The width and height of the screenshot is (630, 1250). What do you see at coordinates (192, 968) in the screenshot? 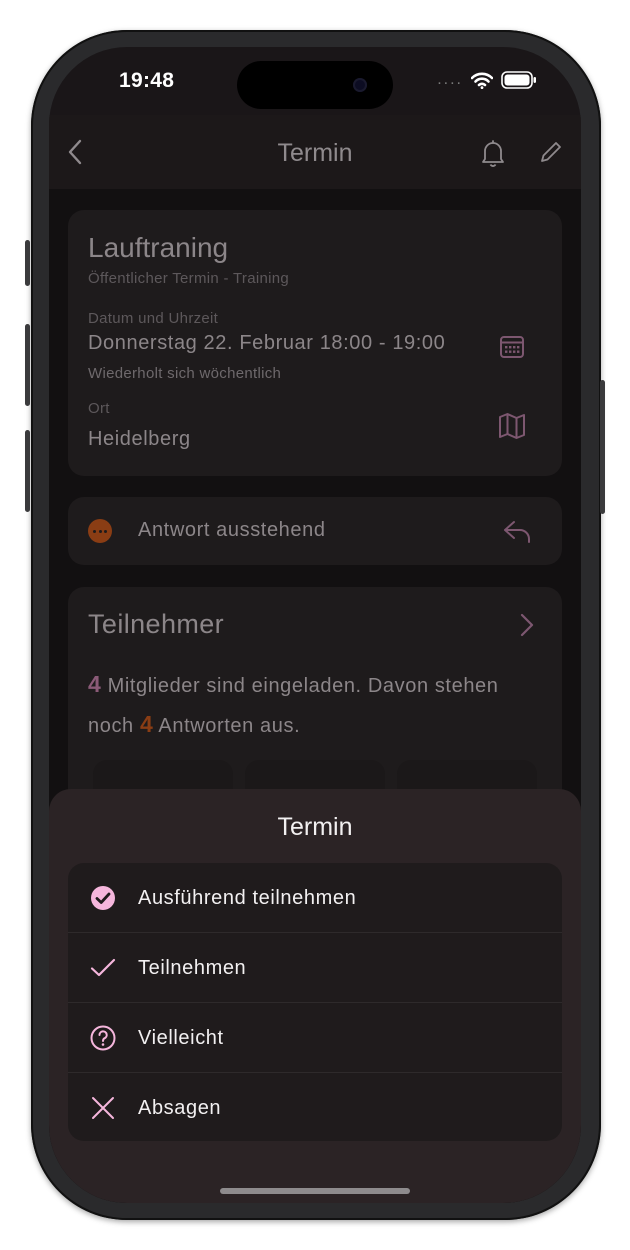
I see `option-label: Teilnehmen` at bounding box center [192, 968].